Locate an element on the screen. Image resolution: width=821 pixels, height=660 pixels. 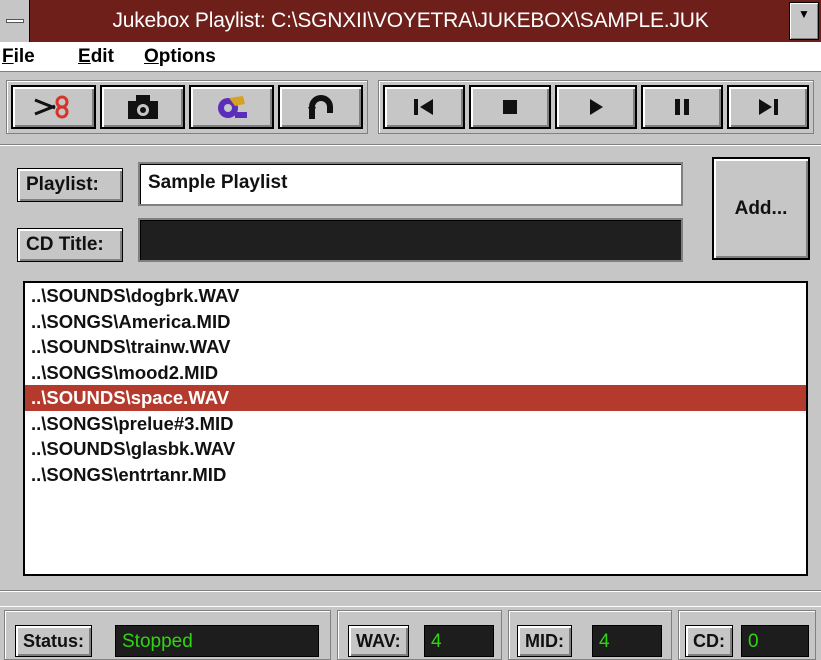
menu-edit: Edit is located at coordinates (96, 57).